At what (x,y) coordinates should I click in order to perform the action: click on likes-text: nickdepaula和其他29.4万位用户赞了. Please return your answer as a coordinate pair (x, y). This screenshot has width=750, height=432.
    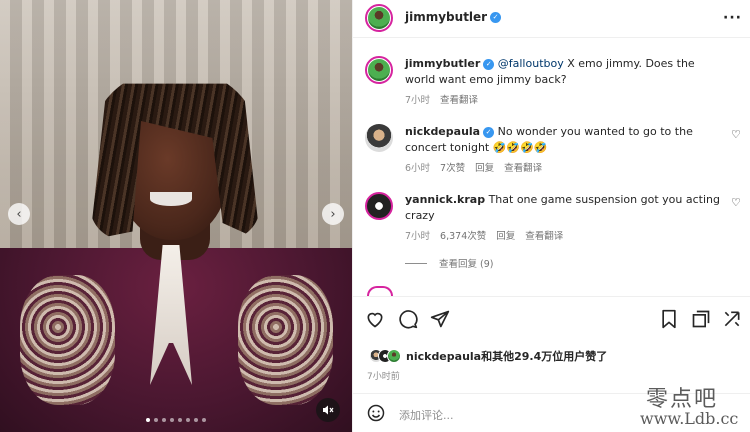
    Looking at the image, I should click on (506, 356).